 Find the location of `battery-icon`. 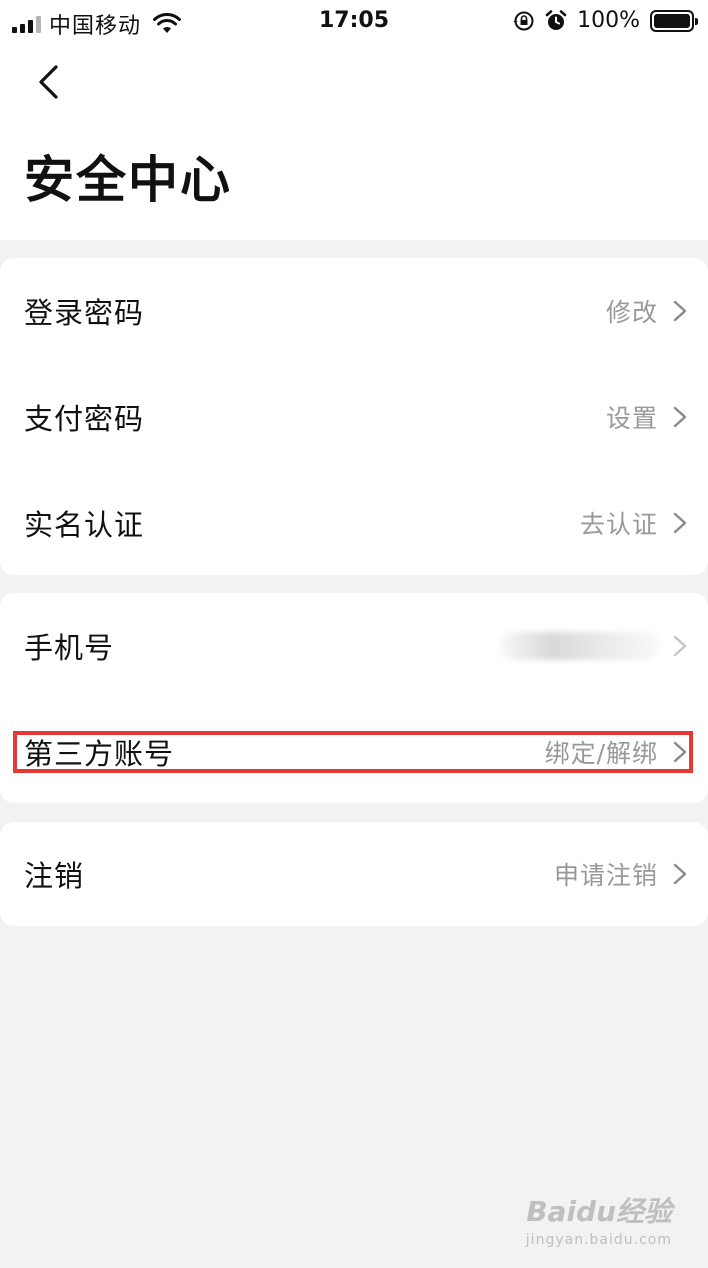

battery-icon is located at coordinates (674, 20).